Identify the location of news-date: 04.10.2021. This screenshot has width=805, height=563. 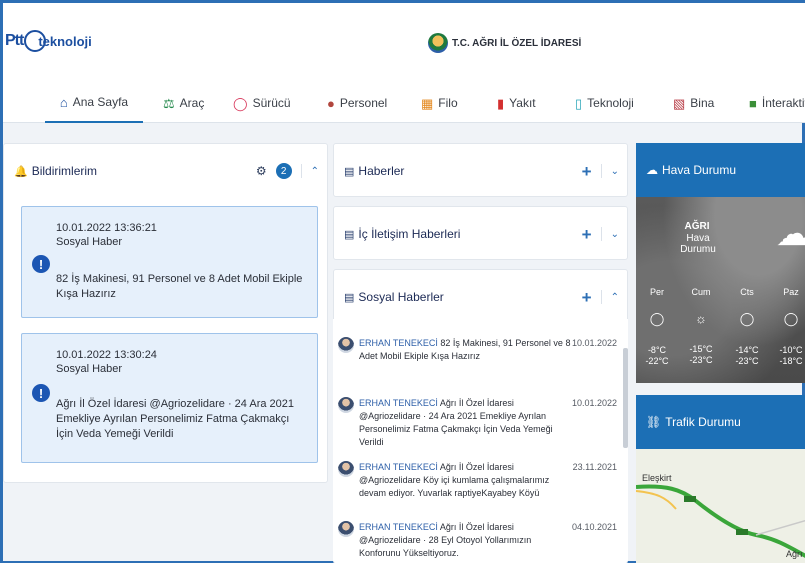
(594, 527).